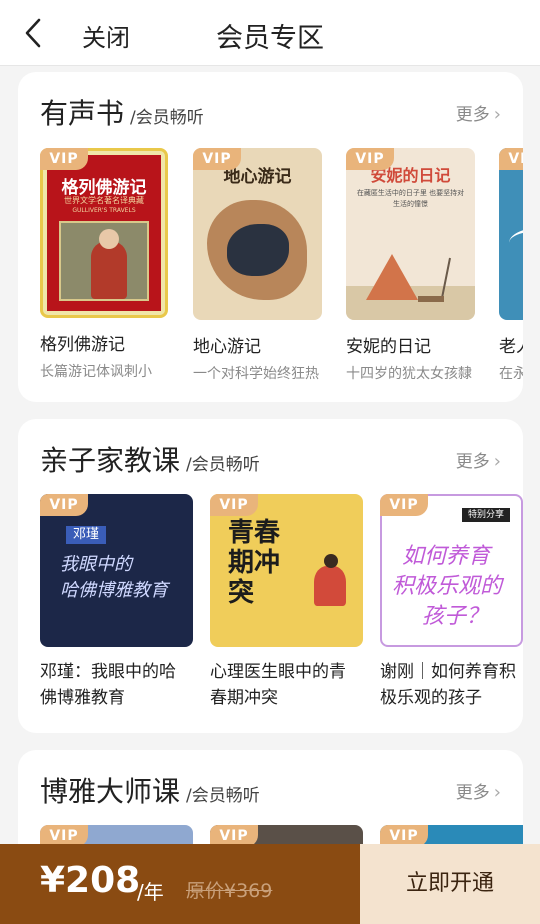  I want to click on course-cover: 邓瑾 我眼中的 哈佛博雅教育, so click(116, 570).